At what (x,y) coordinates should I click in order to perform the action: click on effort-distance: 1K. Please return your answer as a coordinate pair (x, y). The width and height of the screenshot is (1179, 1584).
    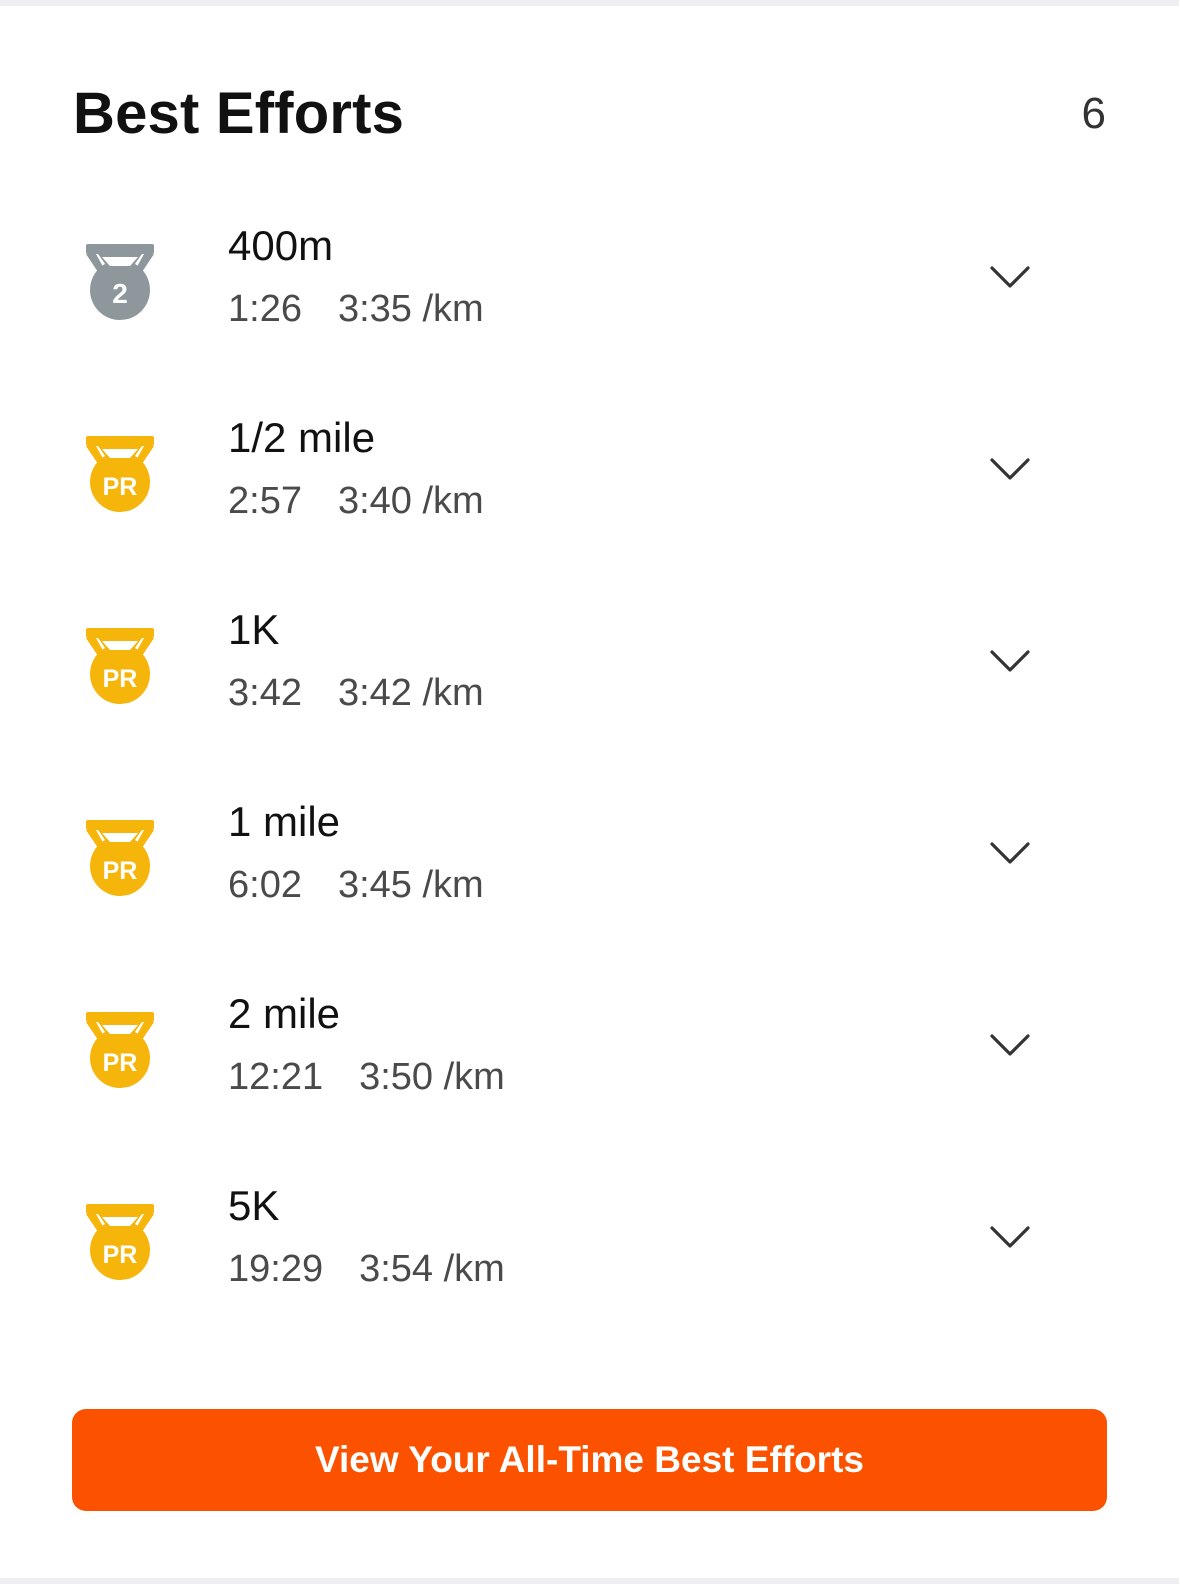
    Looking at the image, I should click on (254, 629).